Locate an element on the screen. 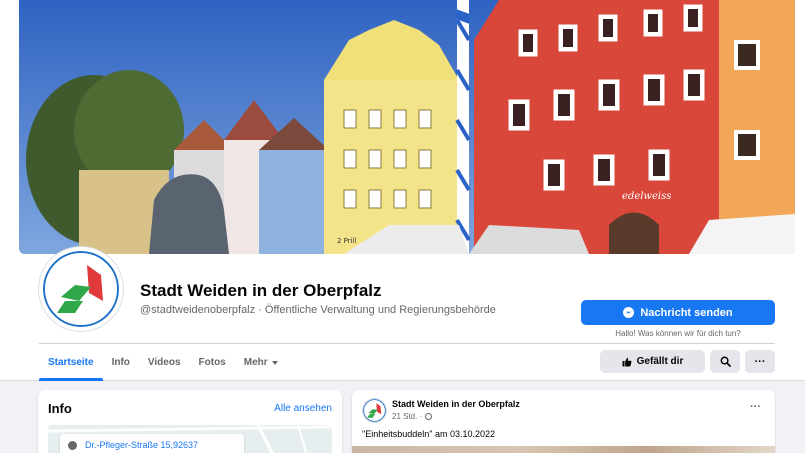 Image resolution: width=805 pixels, height=453 pixels. address-text: Dr.-Pfleger-Straße 15,92637 is located at coordinates (142, 445).